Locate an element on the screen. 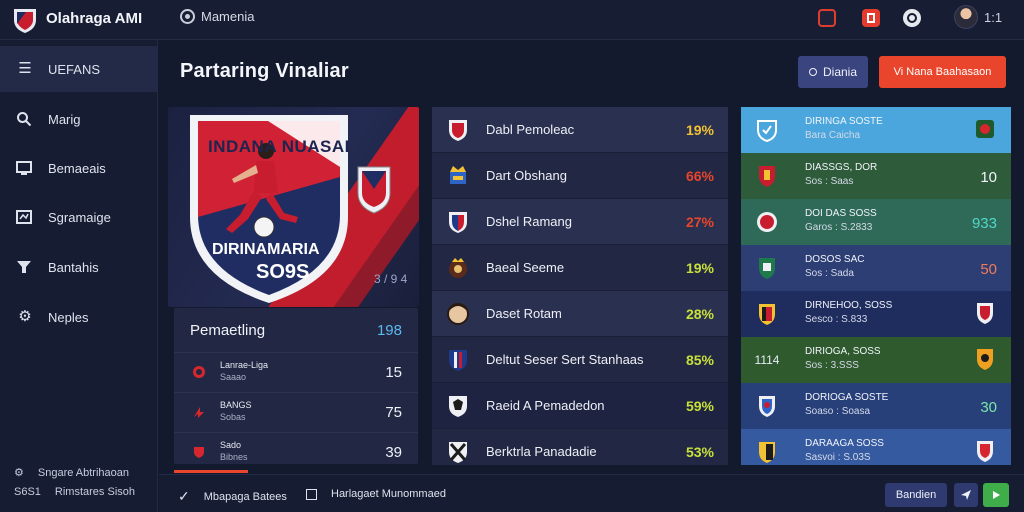 This screenshot has width=1024, height=512. list-item-name: Dabl Pemoleac is located at coordinates (530, 129).